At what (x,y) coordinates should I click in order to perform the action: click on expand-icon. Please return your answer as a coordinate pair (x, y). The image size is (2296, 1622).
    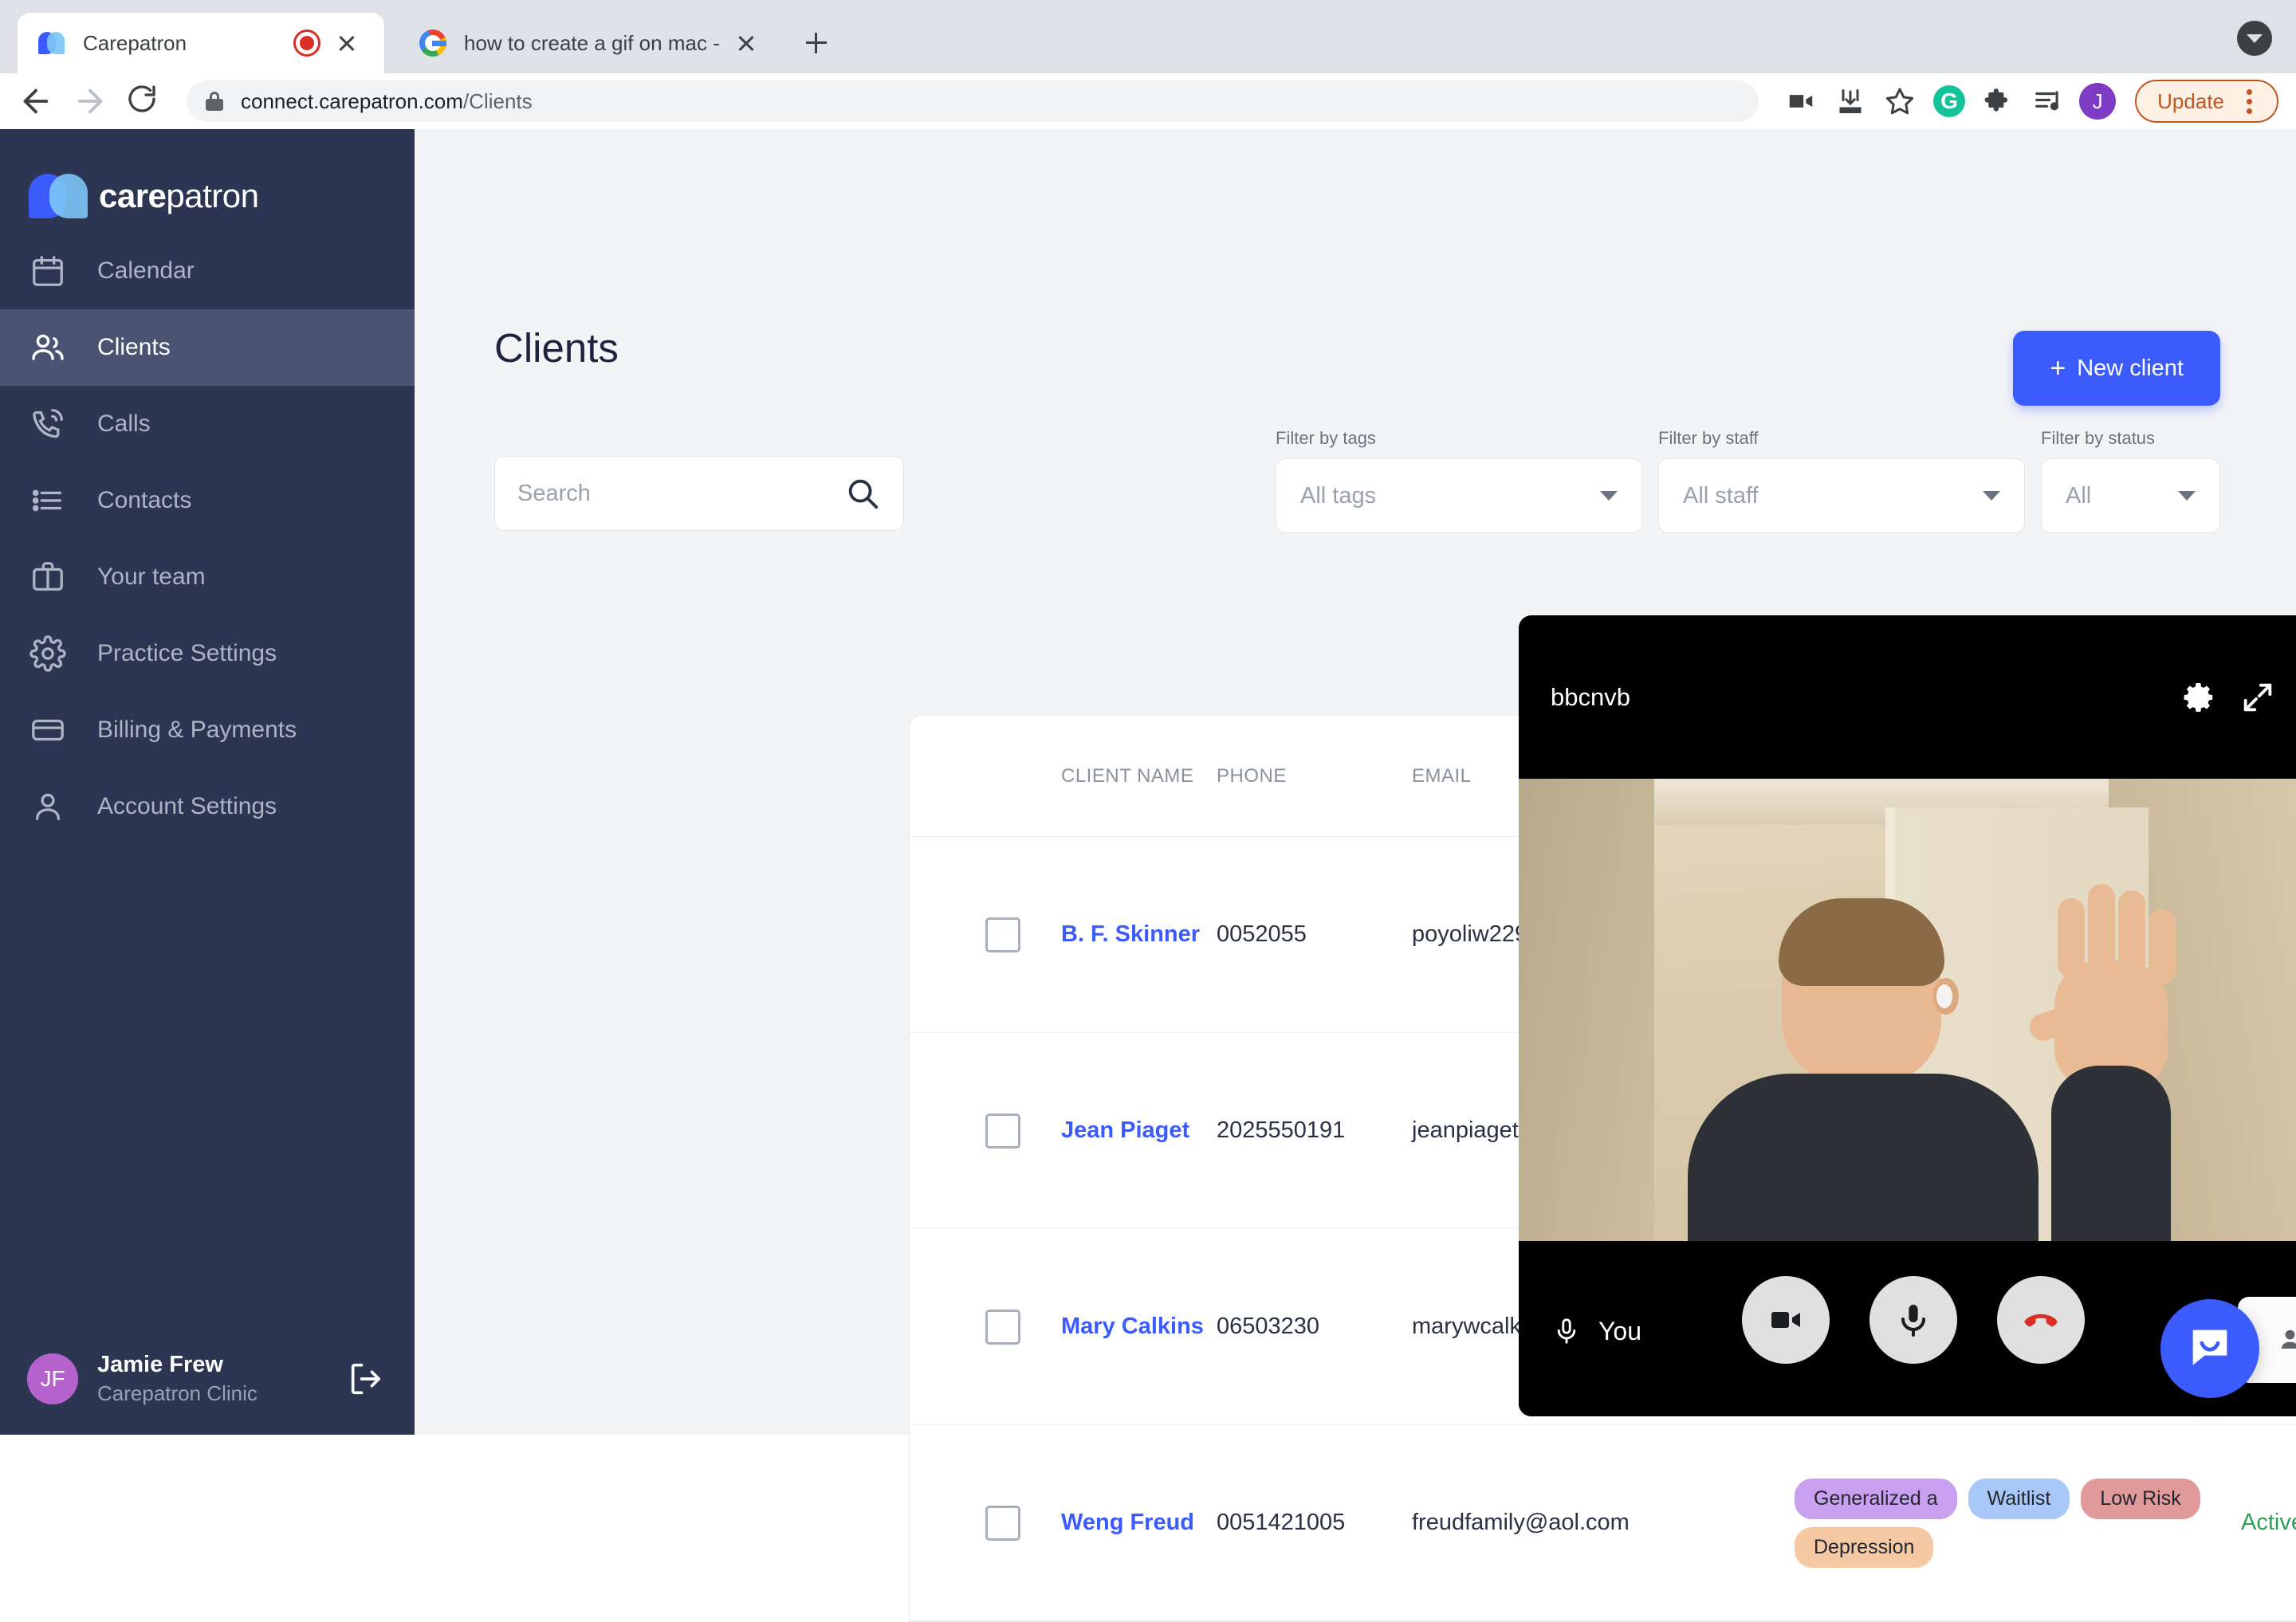
    Looking at the image, I should click on (2257, 697).